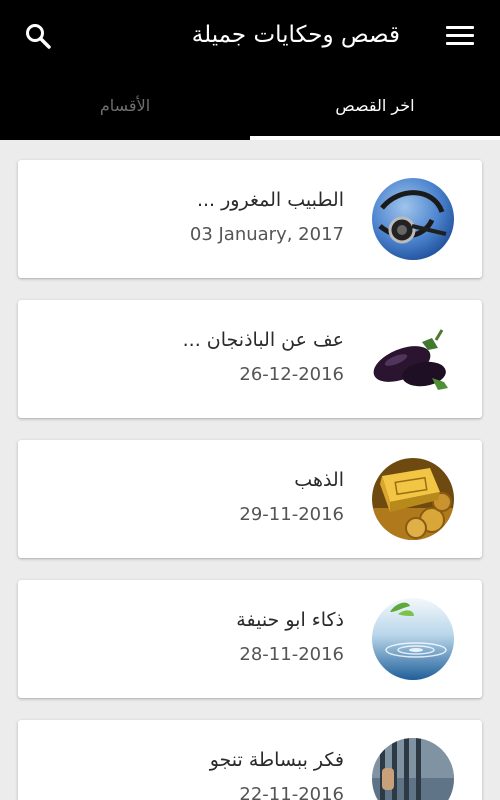  I want to click on story-date: 22-11-2016, so click(291, 792).